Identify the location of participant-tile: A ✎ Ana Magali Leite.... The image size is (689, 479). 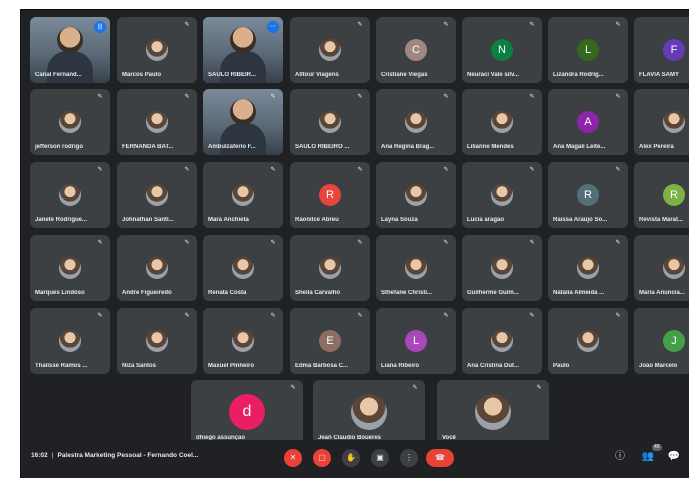
(588, 122).